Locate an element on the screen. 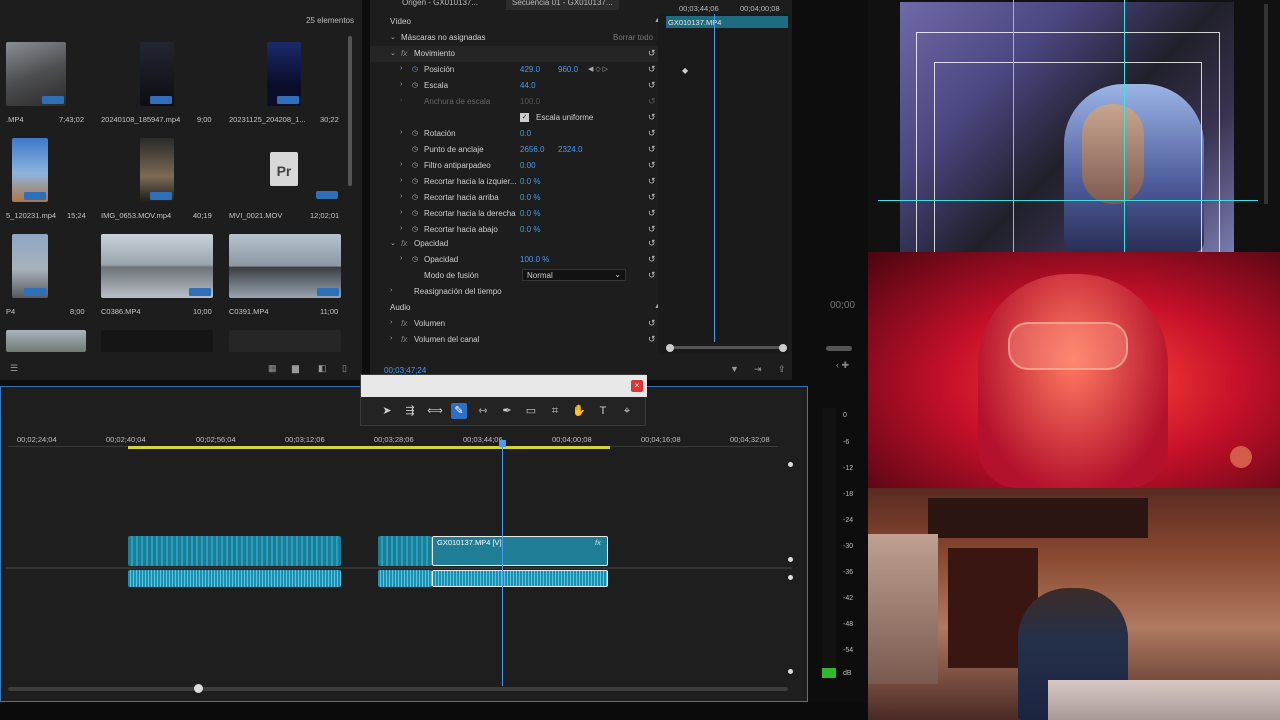 Image resolution: width=1280 pixels, height=720 pixels. antiflicker-row: › ◷ Filtro antiparpadeo 0.00 ↺ is located at coordinates (520, 166).